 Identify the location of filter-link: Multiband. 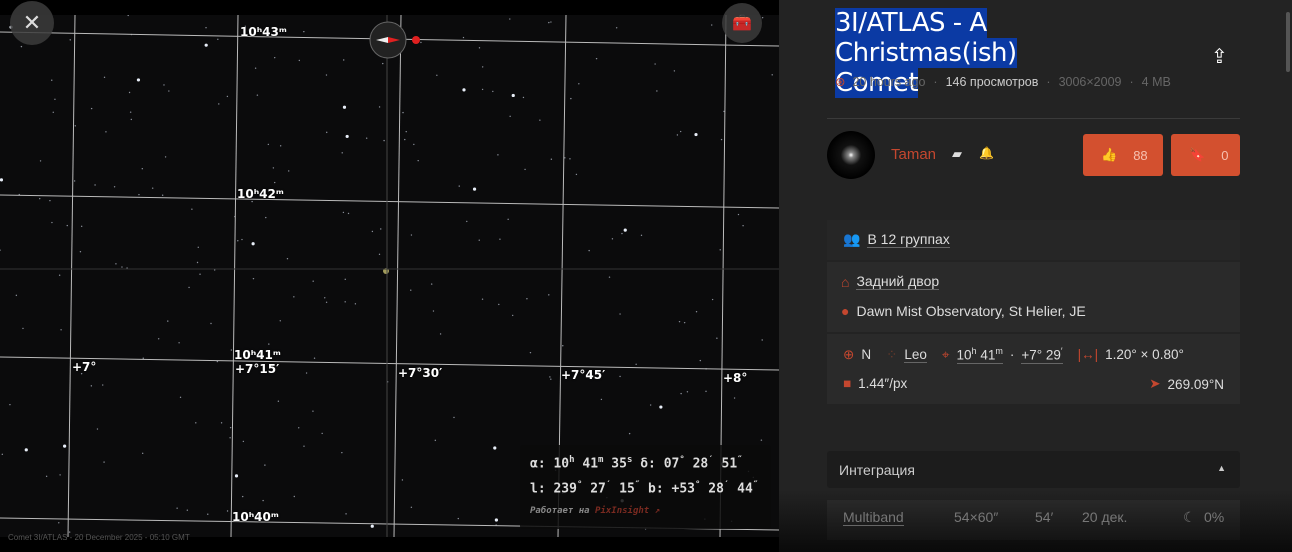
(873, 517).